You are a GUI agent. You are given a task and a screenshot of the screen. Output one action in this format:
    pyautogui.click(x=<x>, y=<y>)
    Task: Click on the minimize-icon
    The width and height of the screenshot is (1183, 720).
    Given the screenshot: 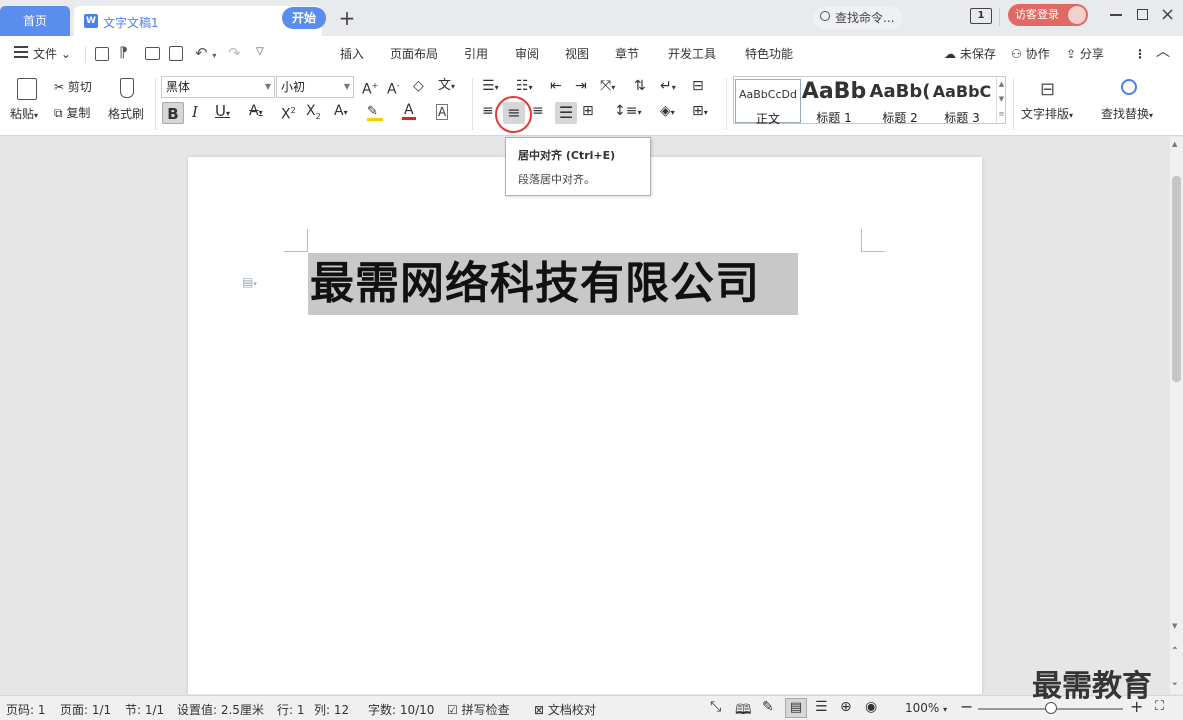 What is the action you would take?
    pyautogui.click(x=1116, y=15)
    